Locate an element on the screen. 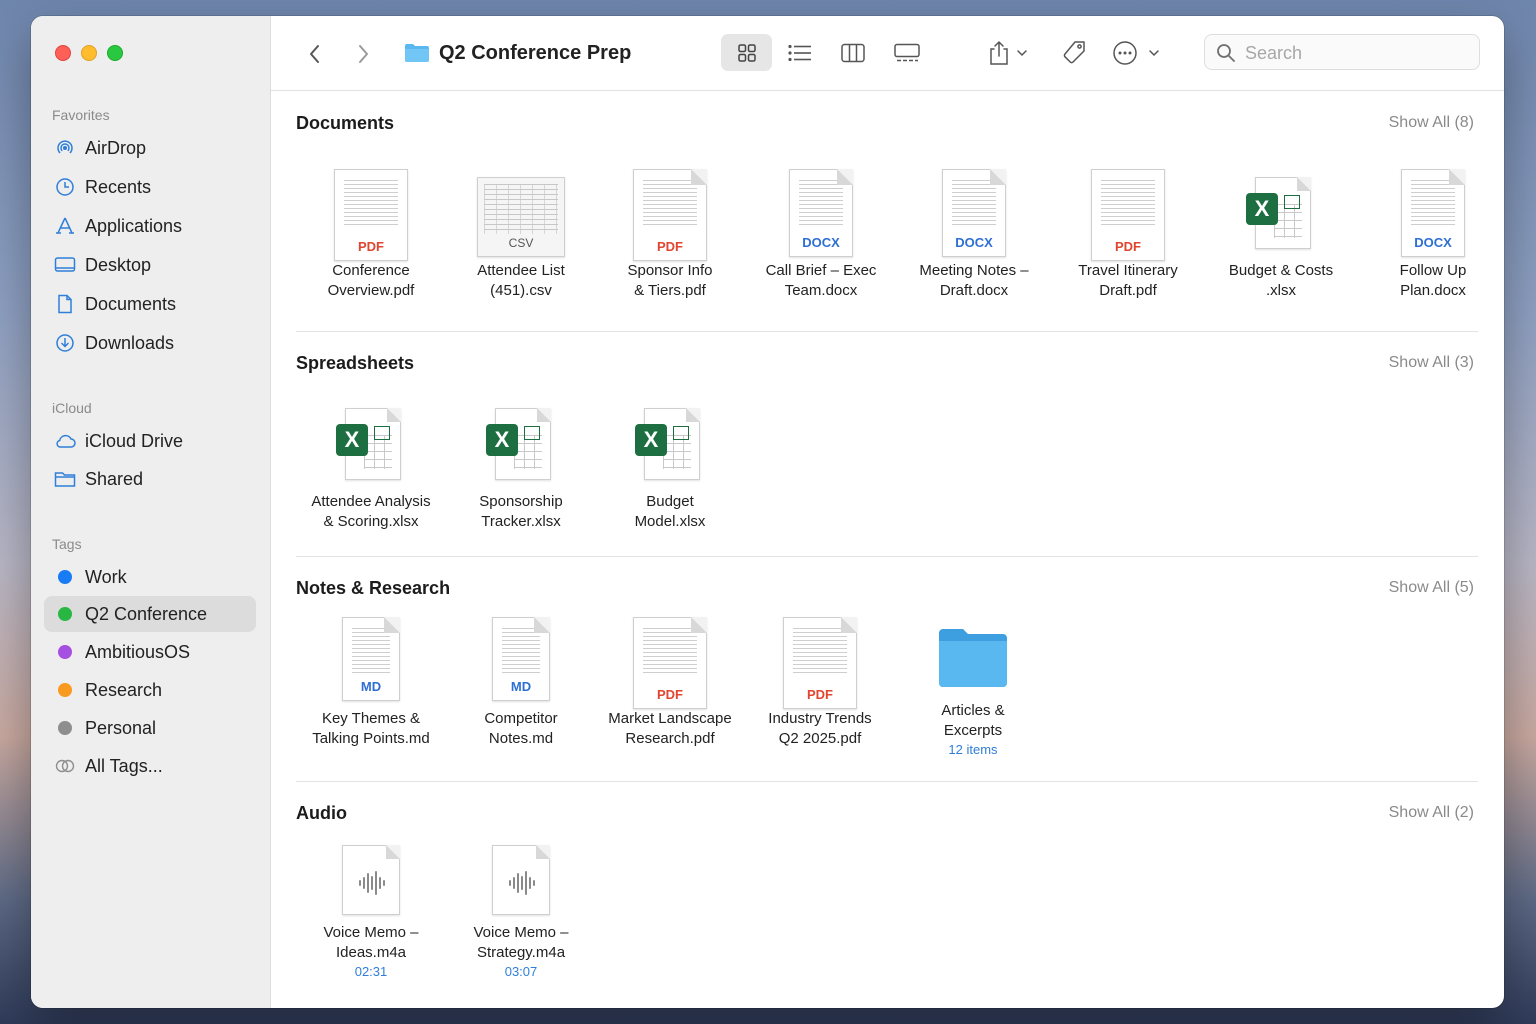  toolbar: Q2 Conference Prep is located at coordinates (887, 53).